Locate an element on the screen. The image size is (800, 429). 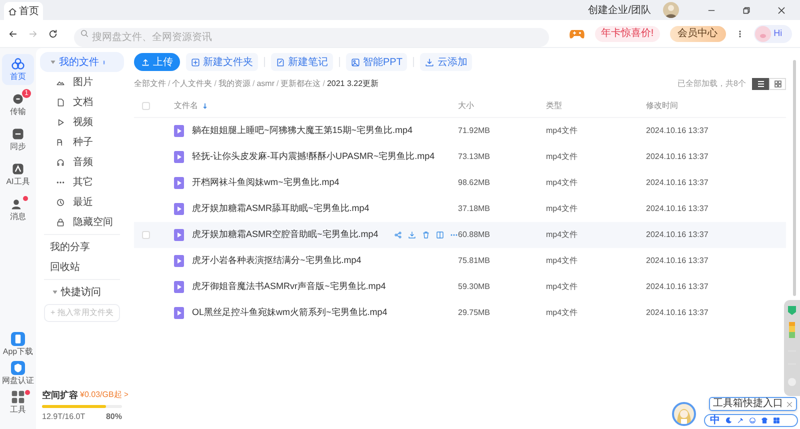
search-field: 搜网盘文件、全网资源资讯 is located at coordinates (311, 37).